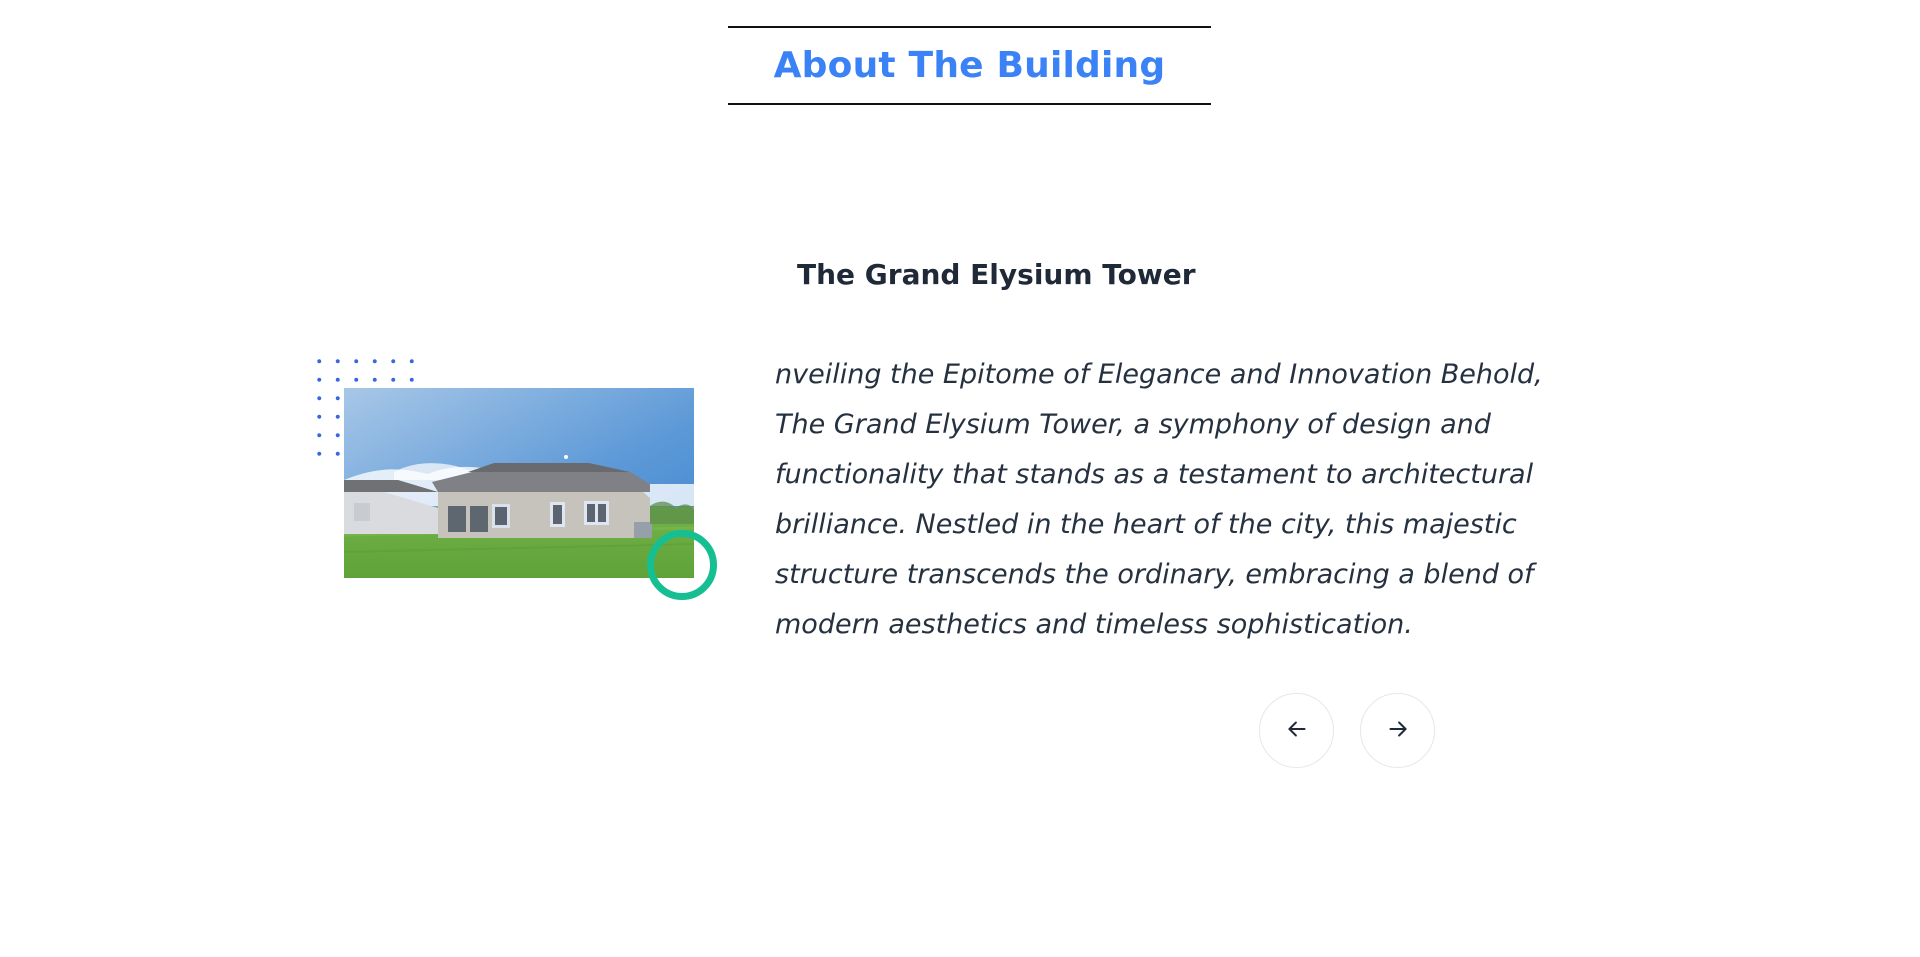 The height and width of the screenshot is (957, 1920). I want to click on section-header: About The Building, so click(969, 65).